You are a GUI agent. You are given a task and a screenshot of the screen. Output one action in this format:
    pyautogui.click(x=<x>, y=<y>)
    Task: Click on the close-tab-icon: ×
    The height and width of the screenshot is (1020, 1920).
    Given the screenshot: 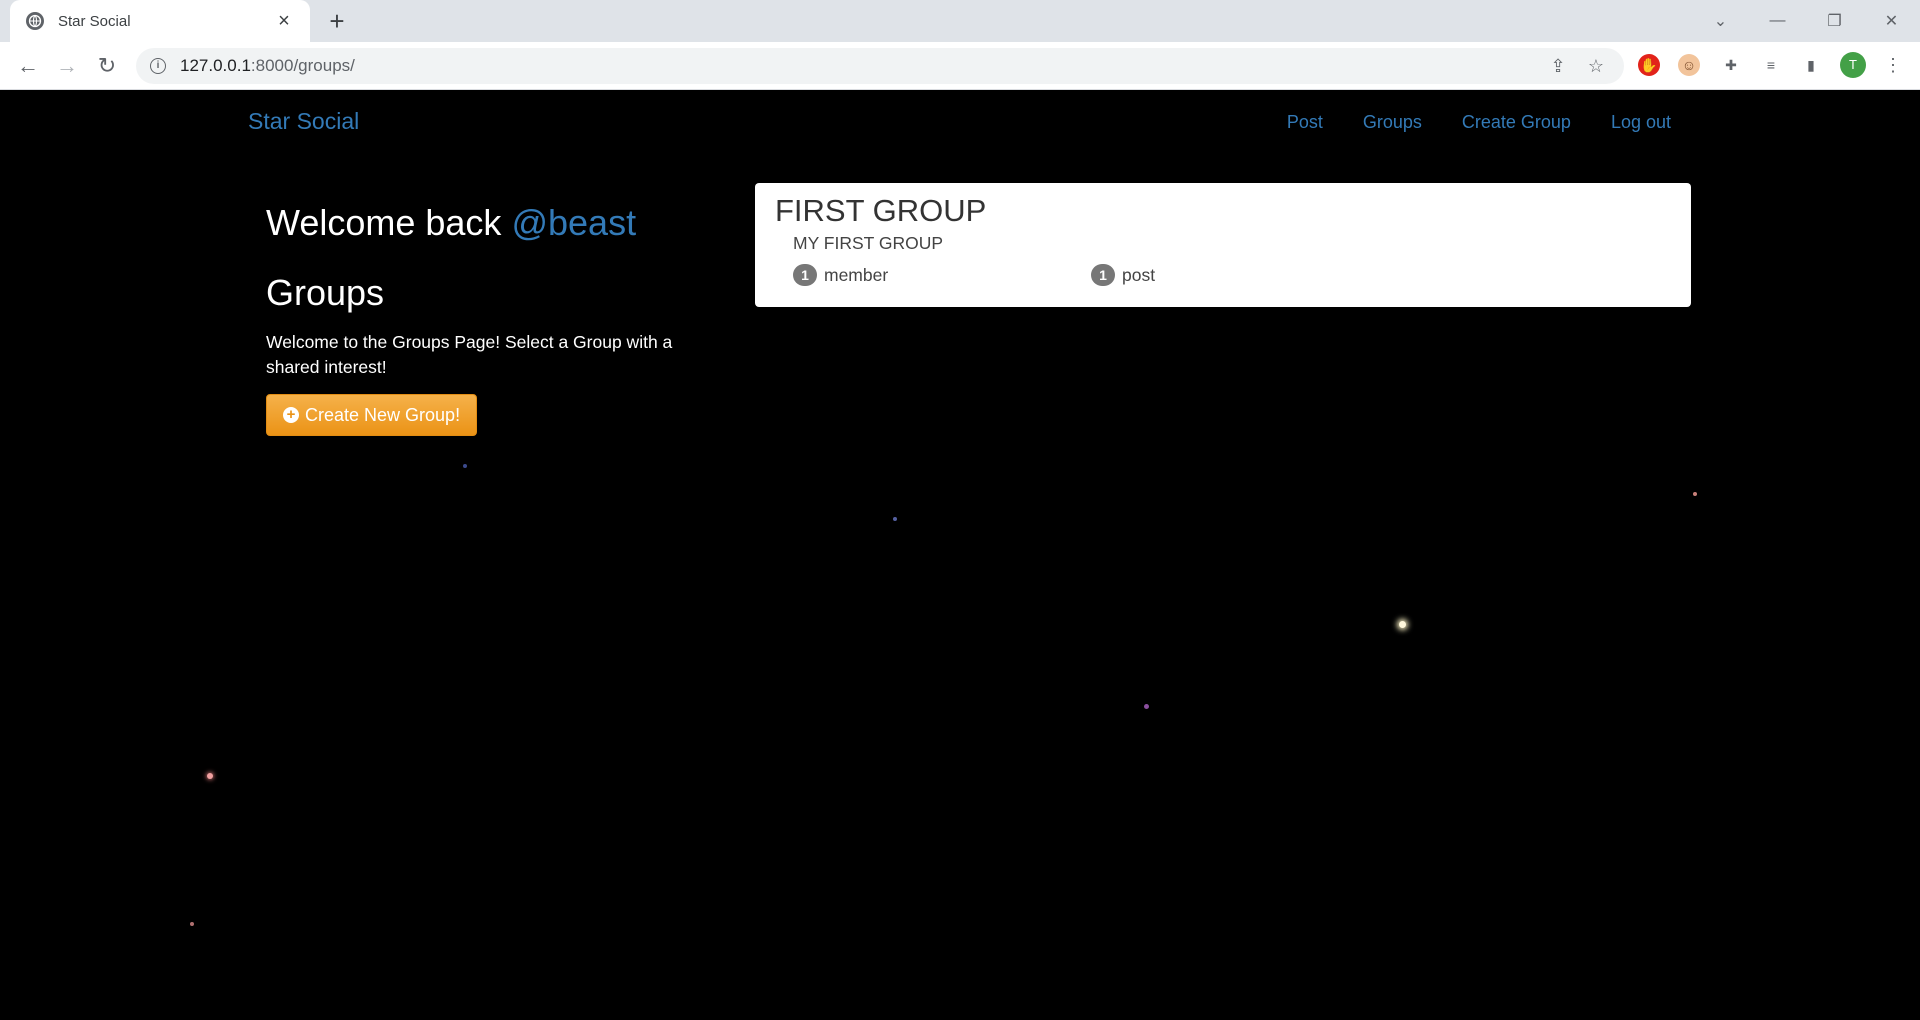 What is the action you would take?
    pyautogui.click(x=284, y=21)
    